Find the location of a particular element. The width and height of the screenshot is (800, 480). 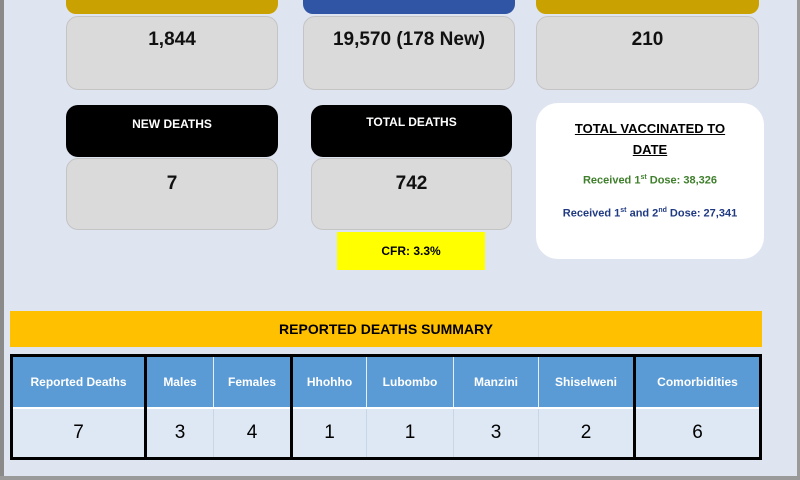

stat-header-left is located at coordinates (172, 7).